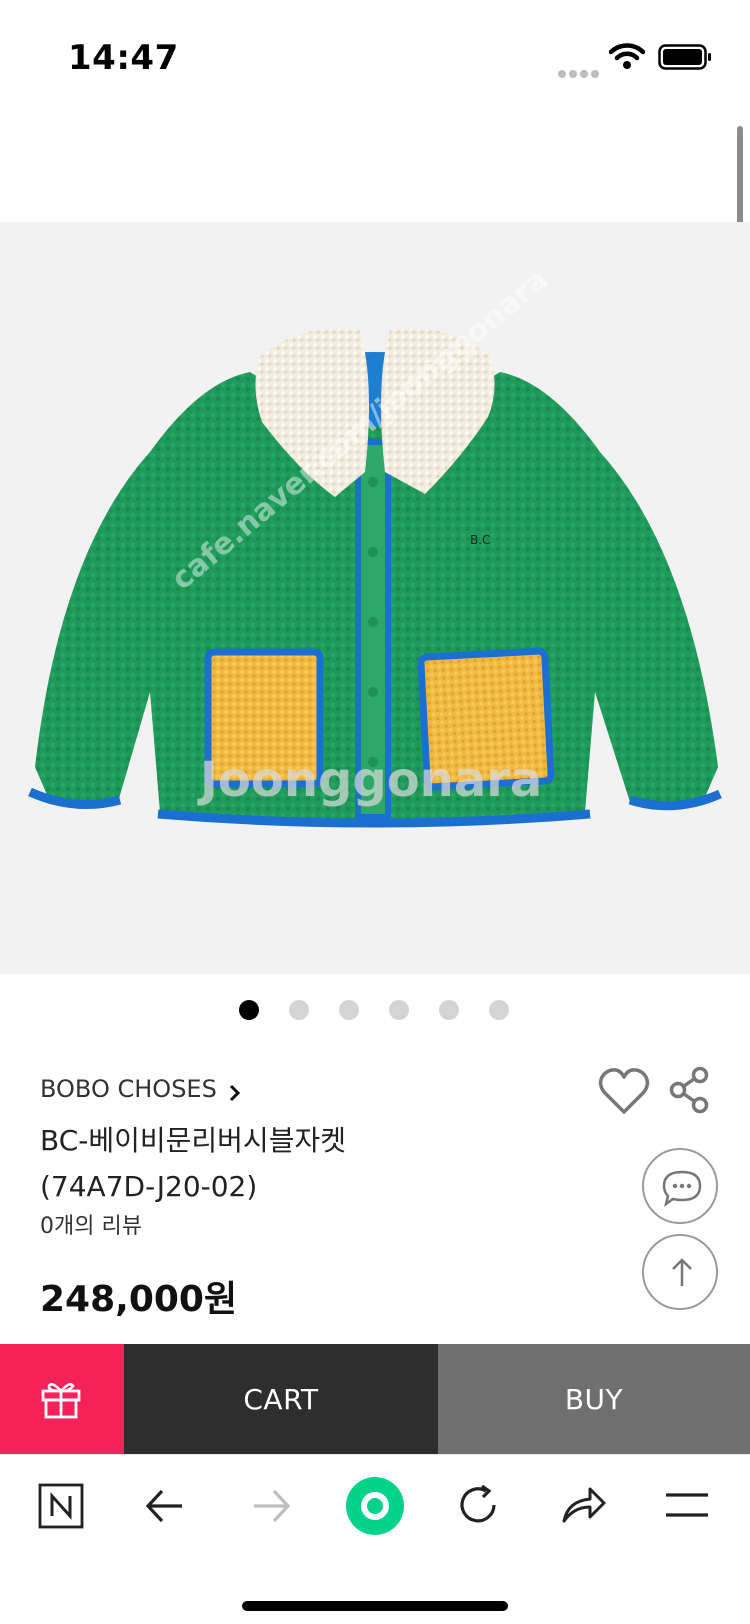 The width and height of the screenshot is (750, 1624). I want to click on arrow-up-icon, so click(682, 1272).